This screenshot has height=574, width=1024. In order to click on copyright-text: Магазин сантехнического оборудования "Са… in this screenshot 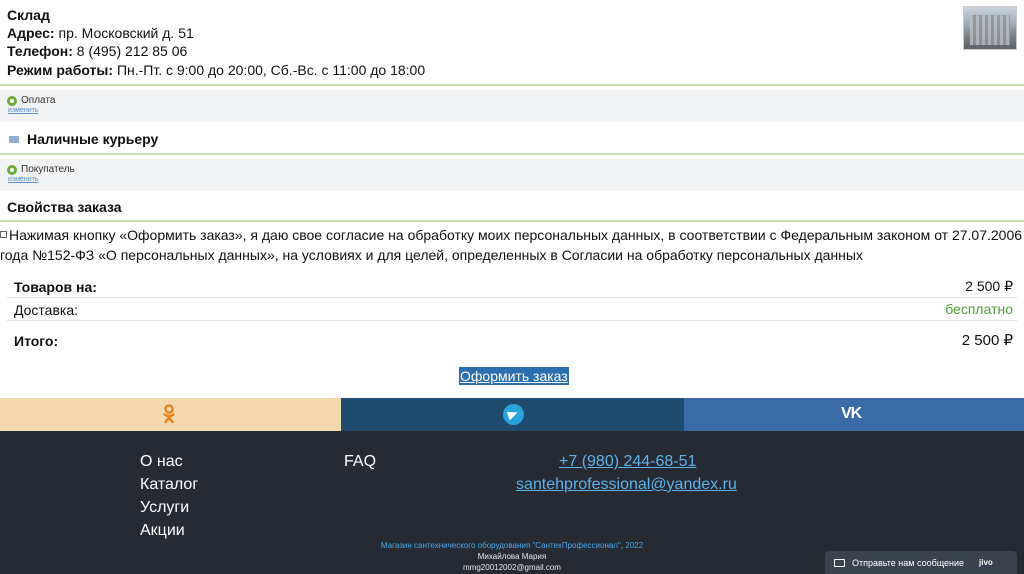, I will do `click(512, 545)`.